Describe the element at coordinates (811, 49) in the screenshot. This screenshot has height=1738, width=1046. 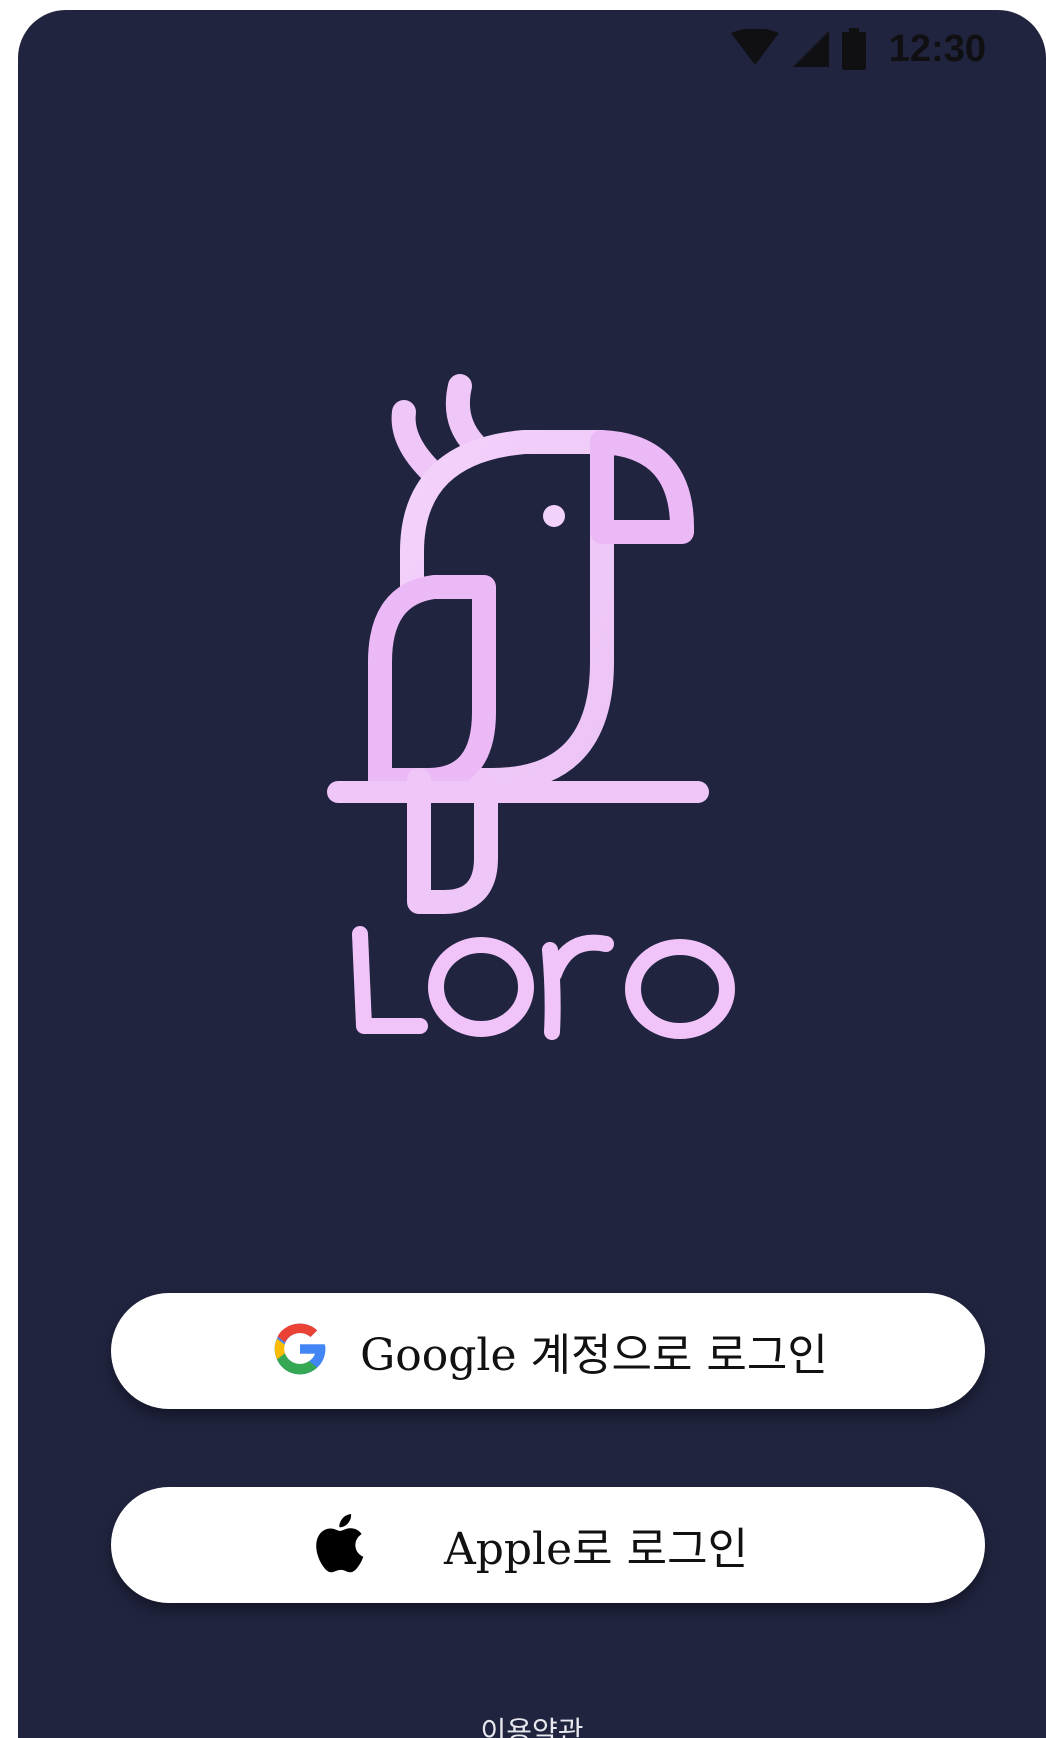
I see `signal-icon` at that location.